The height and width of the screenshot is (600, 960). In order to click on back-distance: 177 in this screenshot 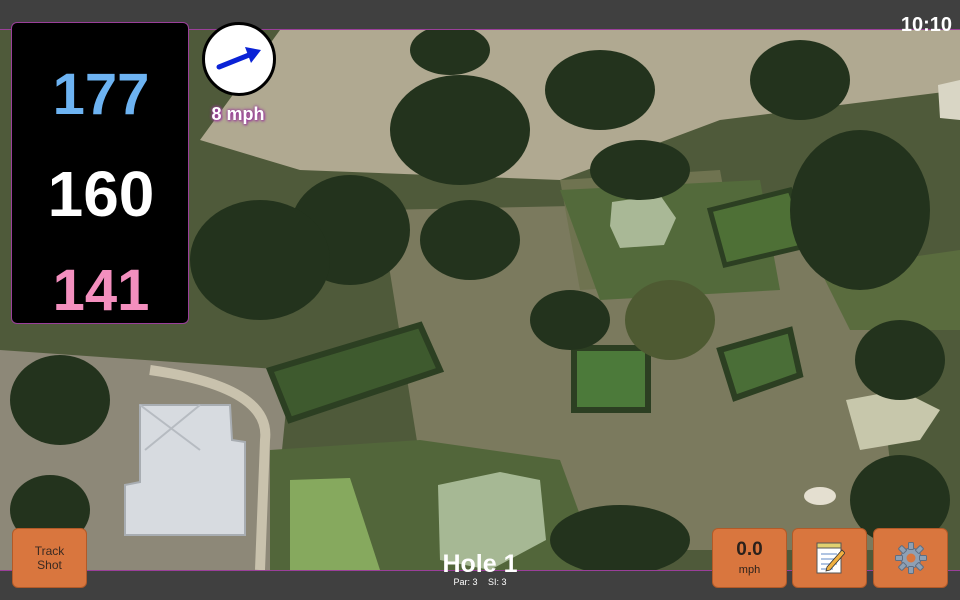, I will do `click(101, 94)`.